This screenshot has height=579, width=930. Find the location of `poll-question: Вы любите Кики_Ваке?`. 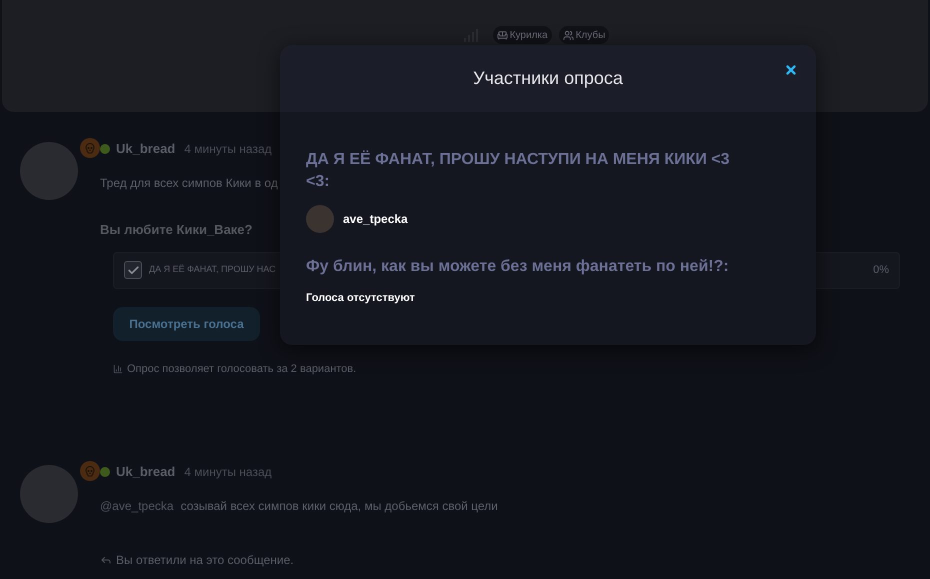

poll-question: Вы любите Кики_Ваке? is located at coordinates (176, 230).